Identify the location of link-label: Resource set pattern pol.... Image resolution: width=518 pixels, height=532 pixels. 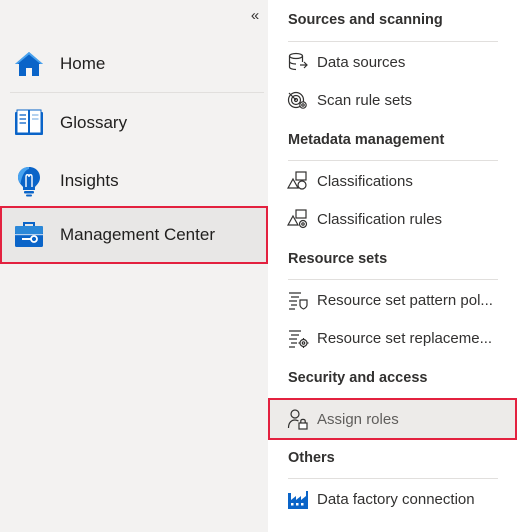
(405, 300).